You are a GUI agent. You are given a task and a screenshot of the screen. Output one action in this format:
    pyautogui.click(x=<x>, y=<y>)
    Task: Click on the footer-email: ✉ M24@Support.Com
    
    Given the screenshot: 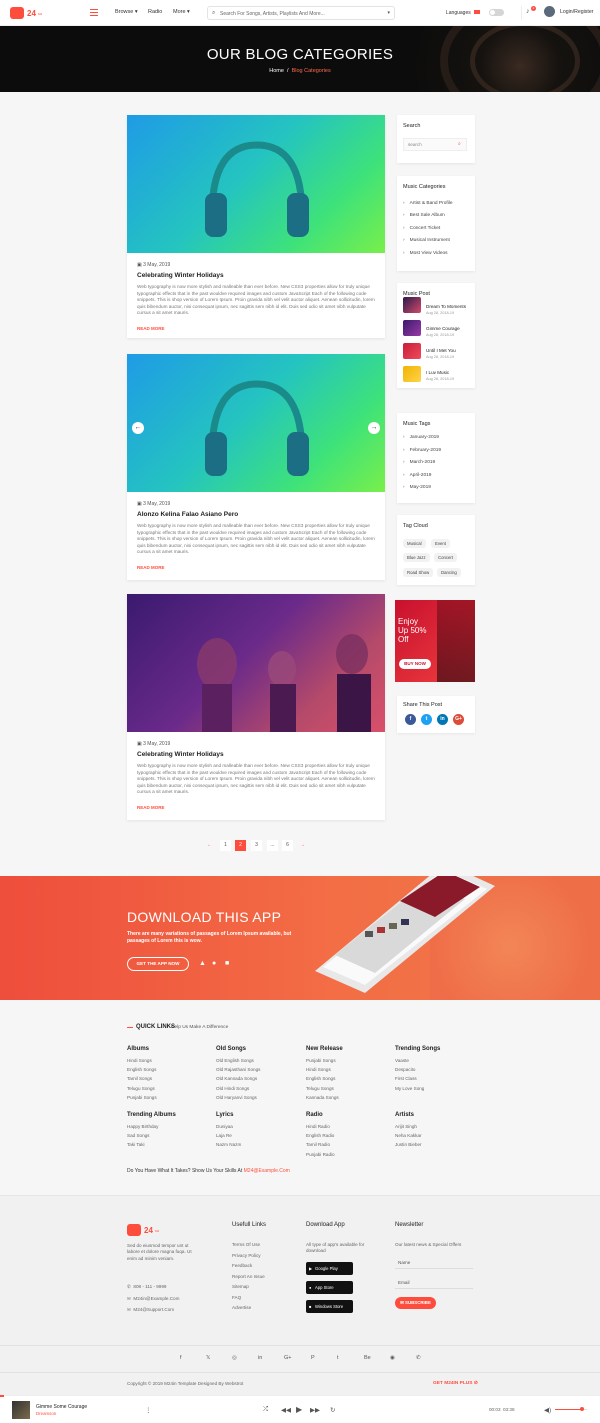 What is the action you would take?
    pyautogui.click(x=150, y=1310)
    